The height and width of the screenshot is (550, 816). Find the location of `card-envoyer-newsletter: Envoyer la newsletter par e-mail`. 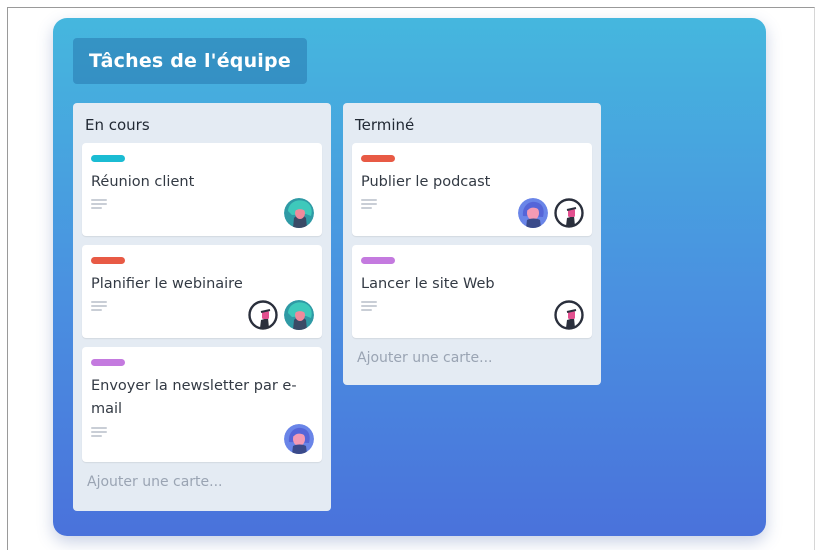

card-envoyer-newsletter: Envoyer la newsletter par e-mail is located at coordinates (202, 404).